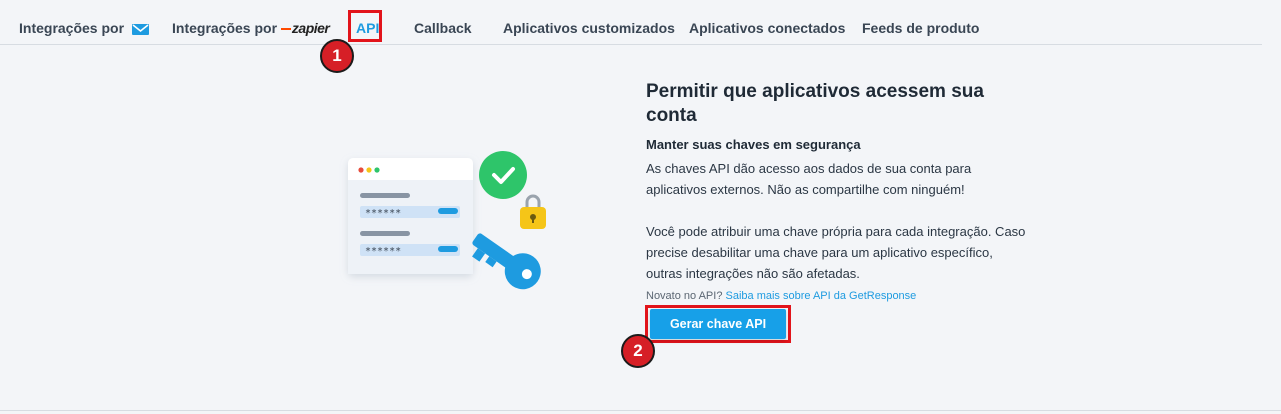 The width and height of the screenshot is (1281, 414). What do you see at coordinates (640, 410) in the screenshot?
I see `bottom-divider` at bounding box center [640, 410].